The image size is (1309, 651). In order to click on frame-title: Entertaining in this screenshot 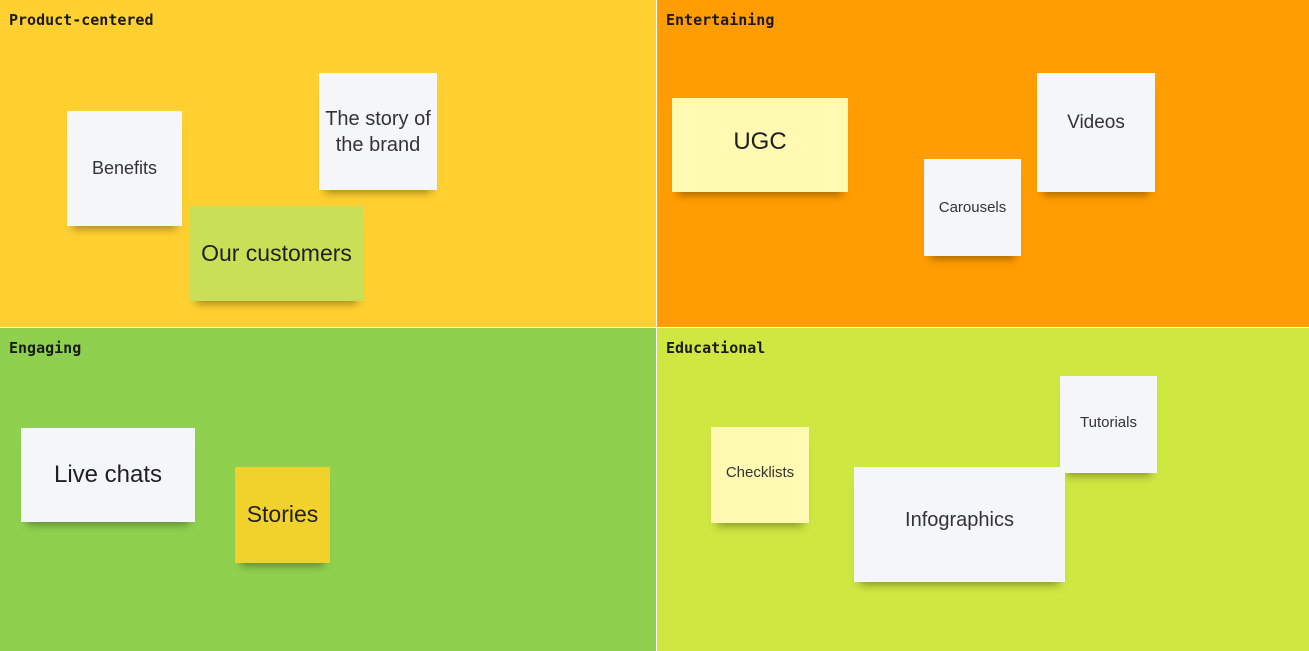, I will do `click(720, 20)`.